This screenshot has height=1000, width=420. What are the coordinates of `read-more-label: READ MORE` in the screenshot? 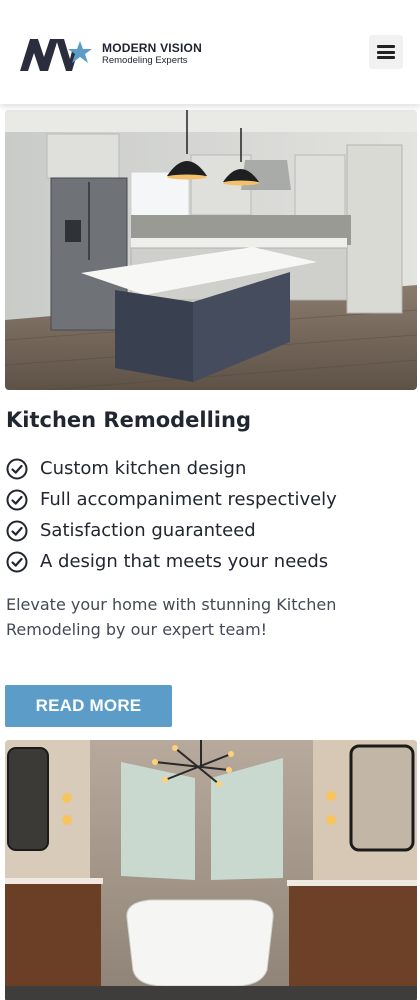 It's located at (88, 705).